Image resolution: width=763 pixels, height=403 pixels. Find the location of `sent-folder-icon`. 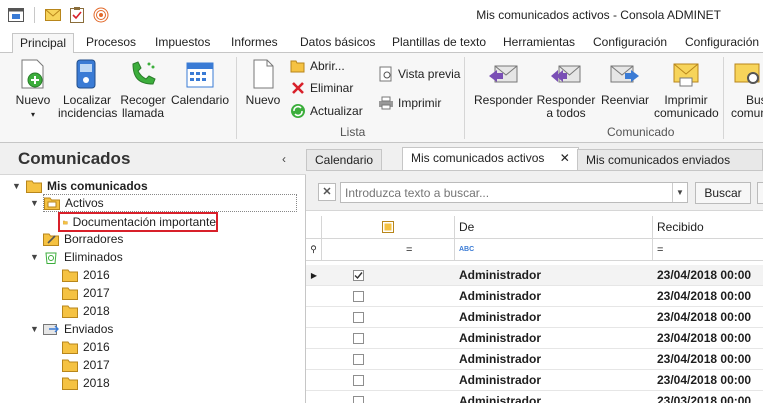

sent-folder-icon is located at coordinates (51, 329).